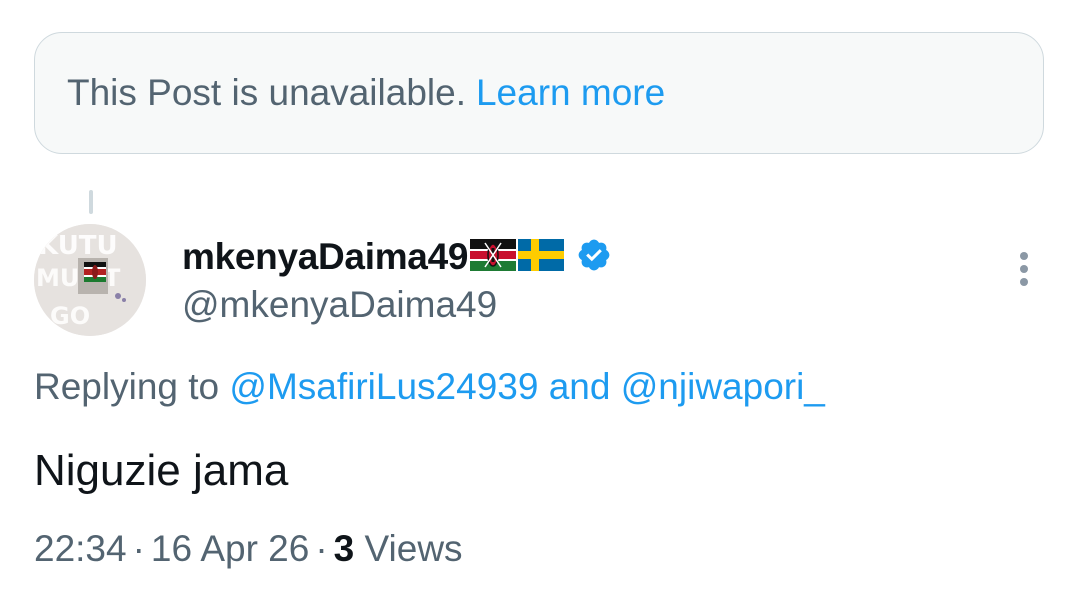 This screenshot has width=1079, height=598. I want to click on post-meta: 22:34 · 16 Apr 26 · 3 Views, so click(248, 549).